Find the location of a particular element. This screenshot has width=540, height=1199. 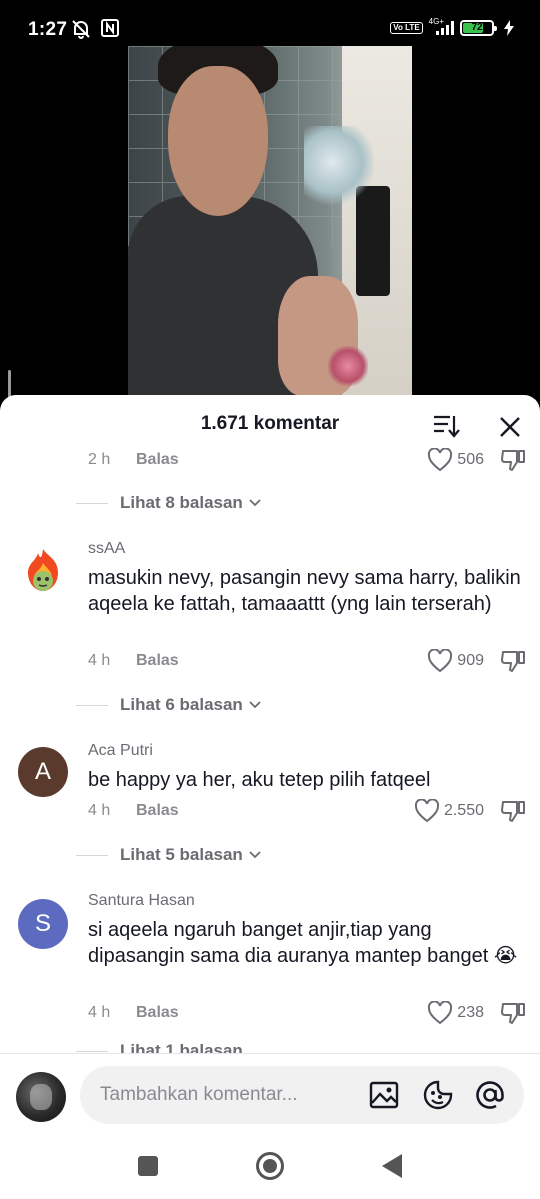

avatar-letter: A is located at coordinates (42, 771).